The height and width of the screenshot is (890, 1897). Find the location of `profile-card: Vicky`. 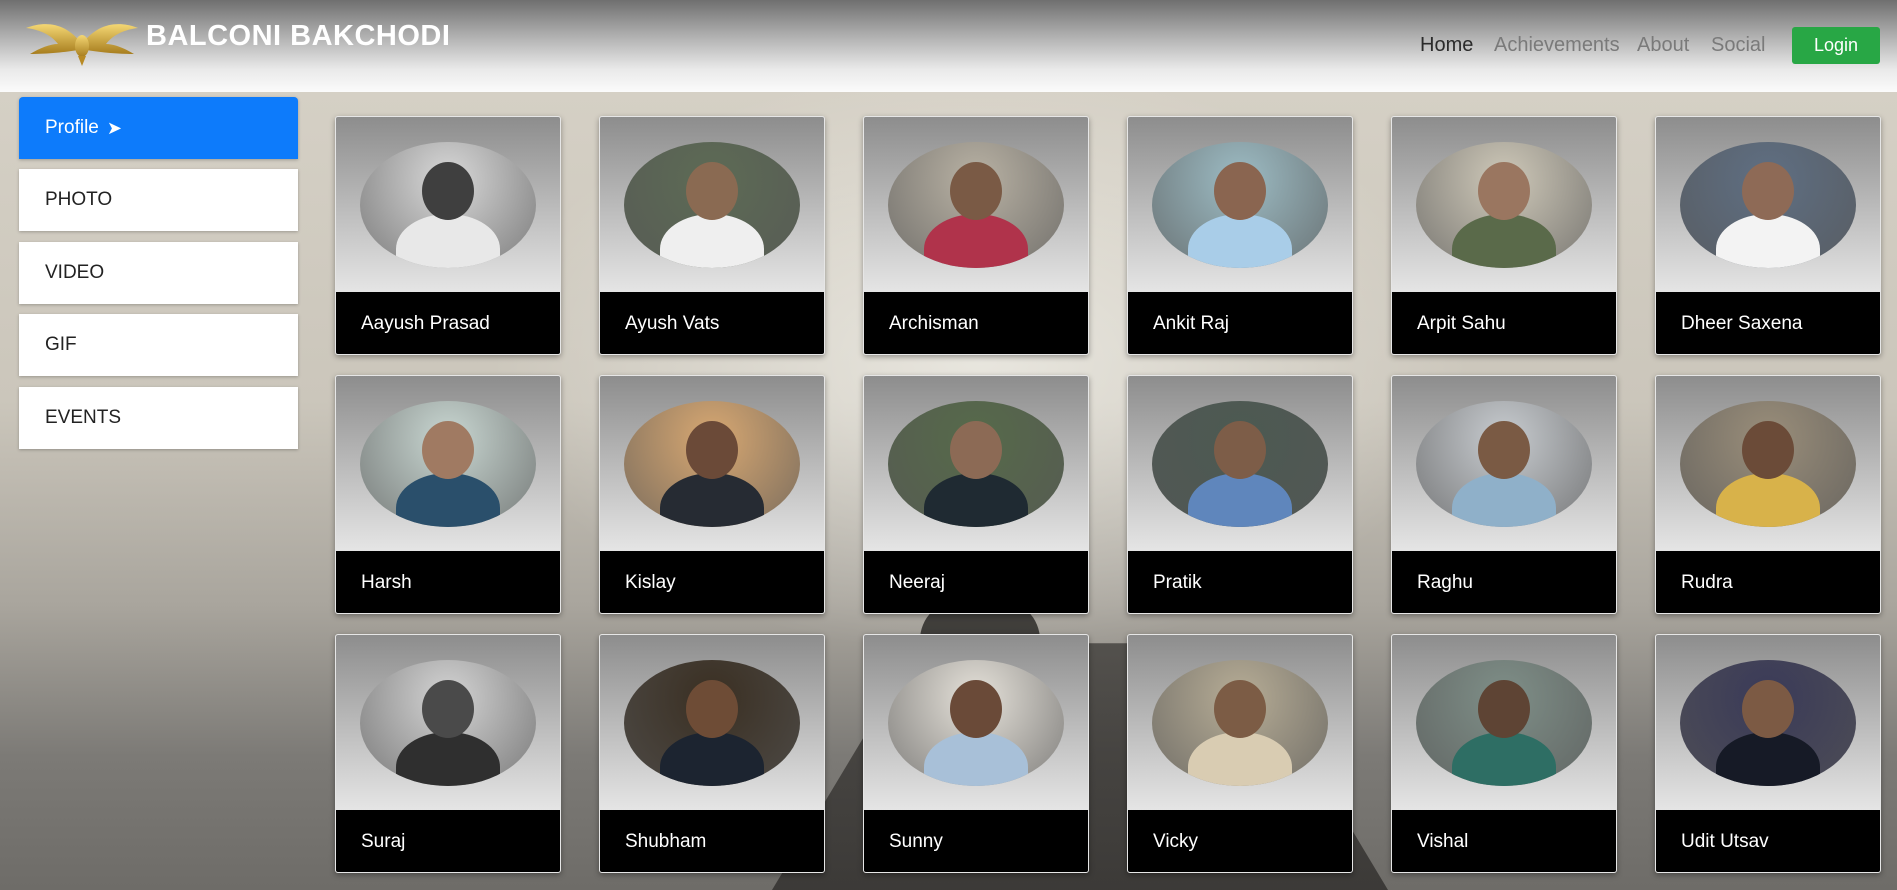

profile-card: Vicky is located at coordinates (1240, 753).